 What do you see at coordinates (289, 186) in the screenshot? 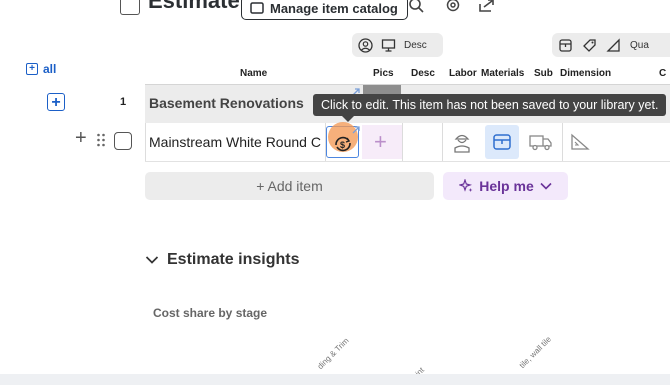
I see `add-item-button: + Add item` at bounding box center [289, 186].